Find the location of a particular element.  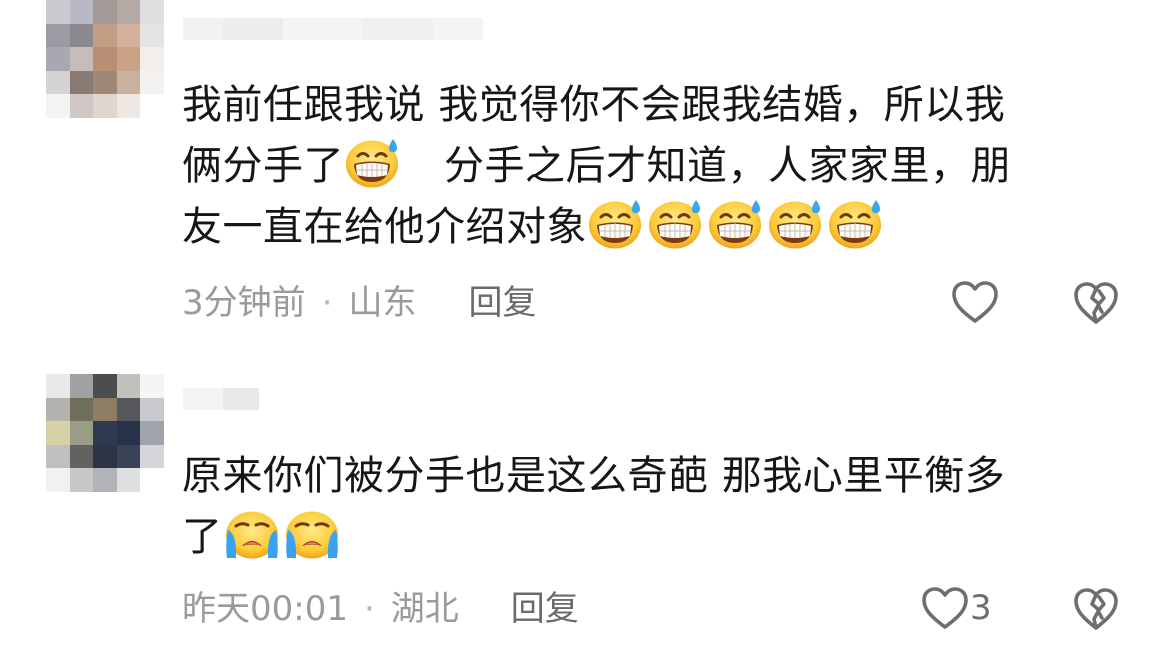

comment-text-segment: 俩分手了 is located at coordinates (263, 166).